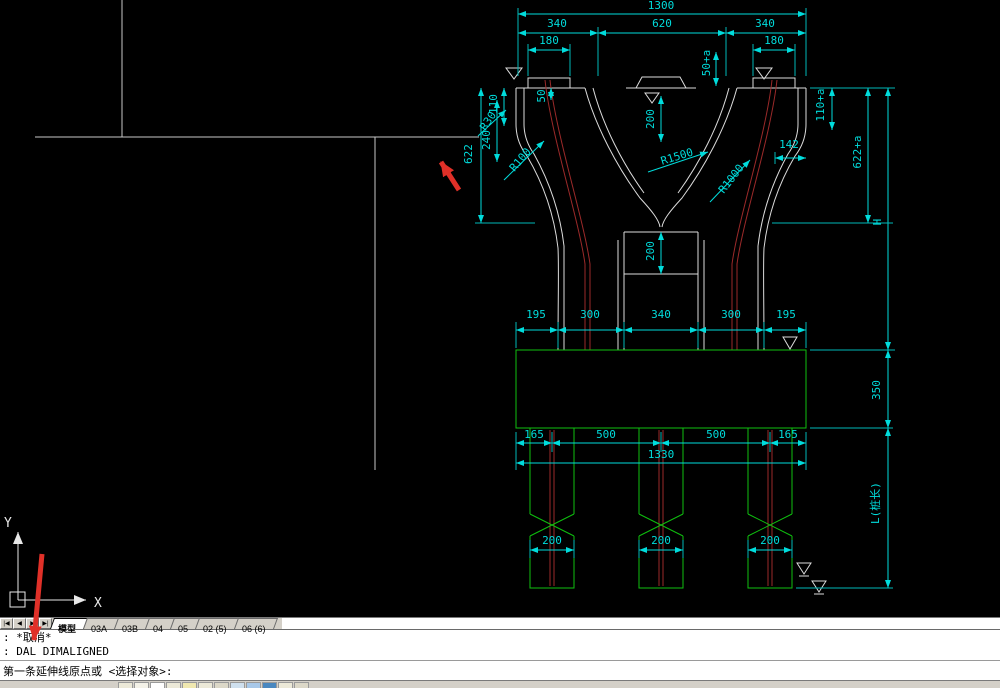 The width and height of the screenshot is (1000, 688). Describe the element at coordinates (731, 179) in the screenshot. I see `dimension-label: R1000` at that location.